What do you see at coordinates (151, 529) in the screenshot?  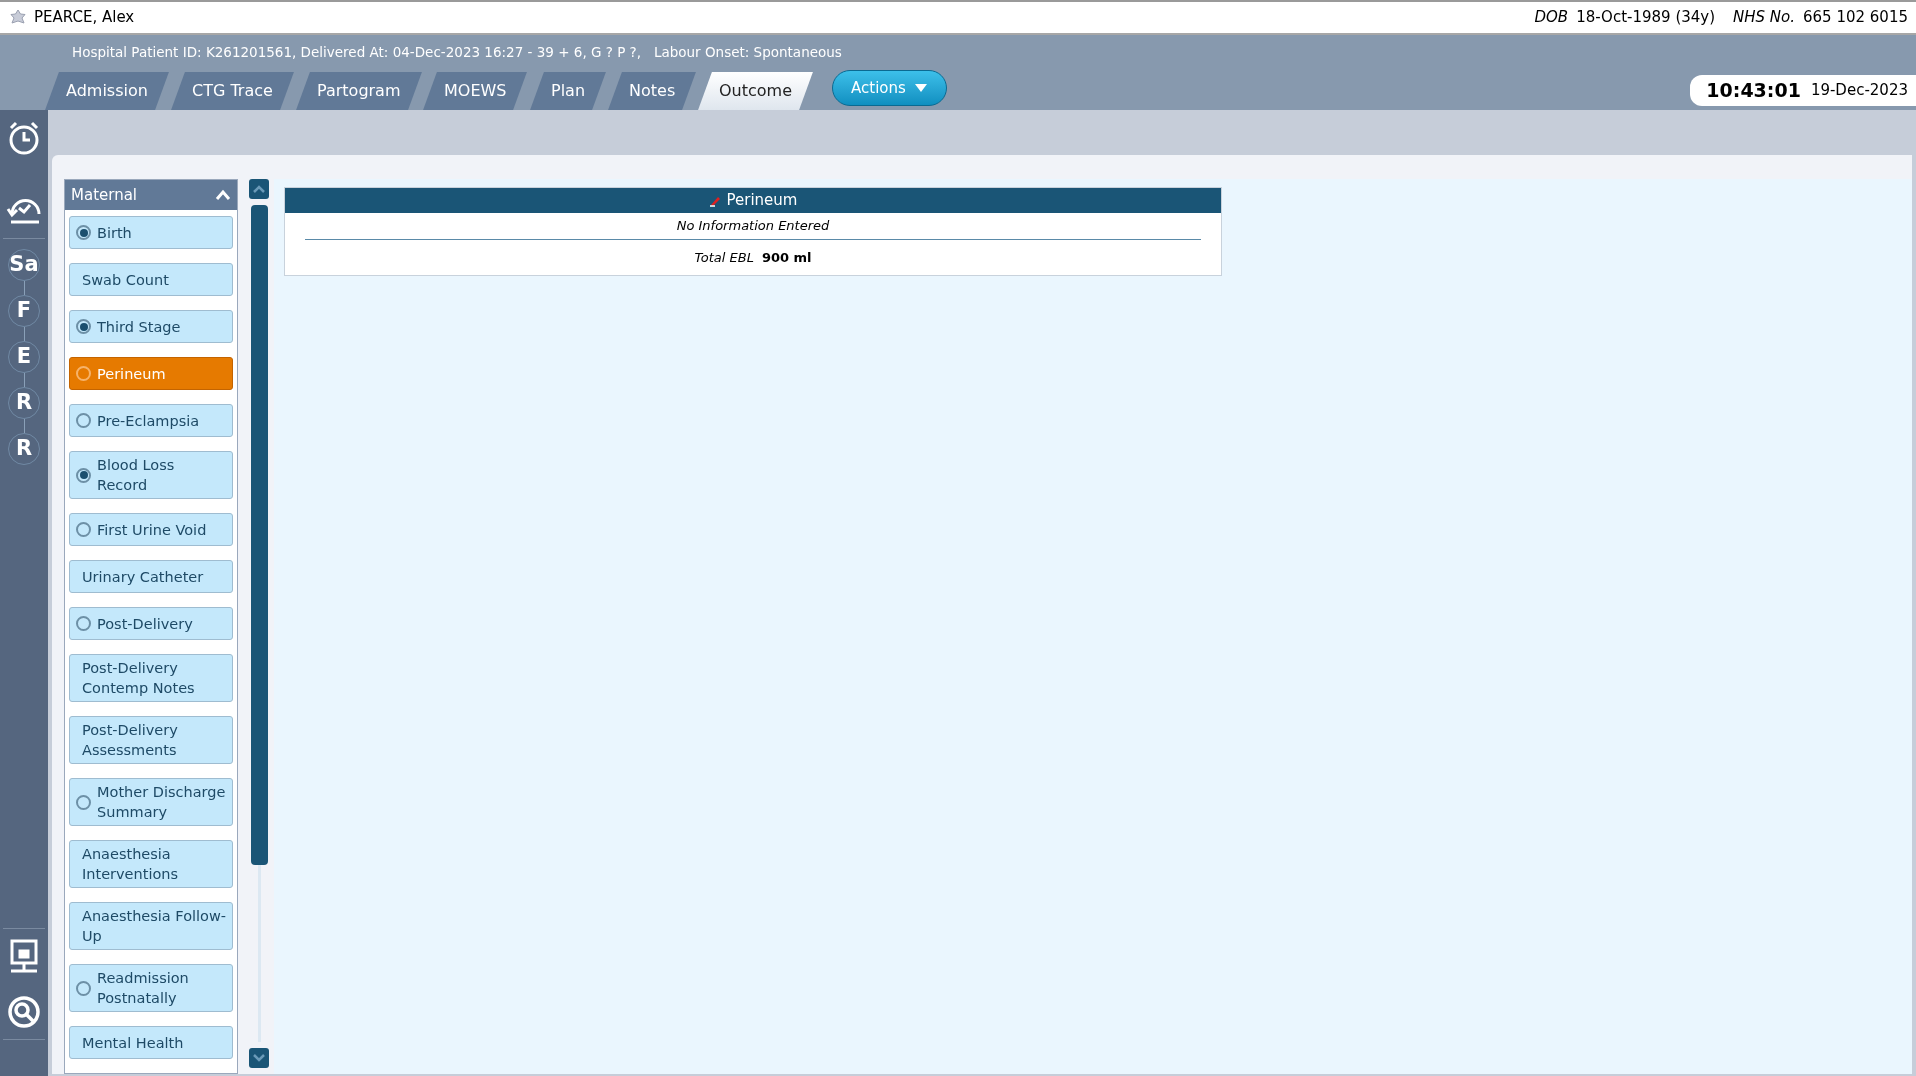 I see `nav-item: First Urine Void` at bounding box center [151, 529].